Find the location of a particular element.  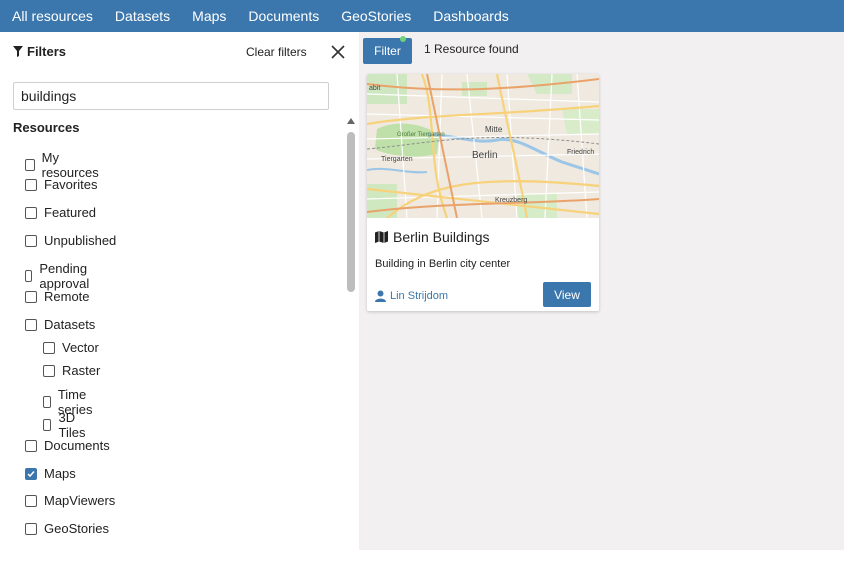

card-title-label: Berlin Buildings is located at coordinates (441, 237).